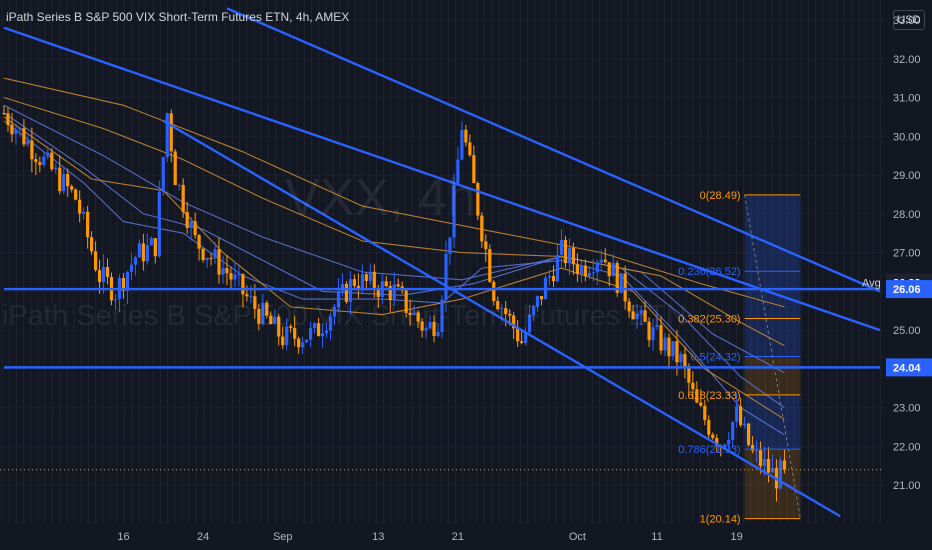 The image size is (932, 550). I want to click on y-tick-label: 28.00, so click(907, 215).